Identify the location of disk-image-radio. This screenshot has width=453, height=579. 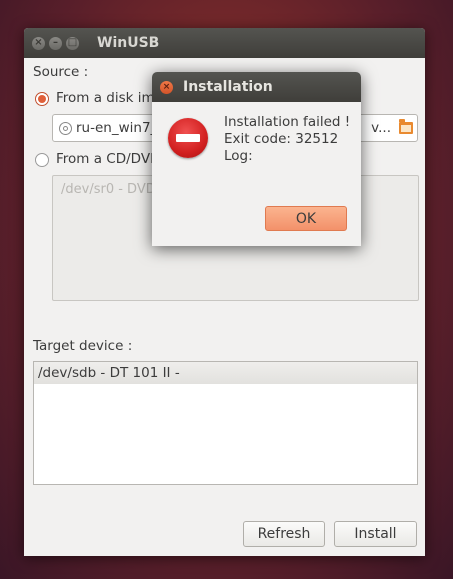
(42, 99).